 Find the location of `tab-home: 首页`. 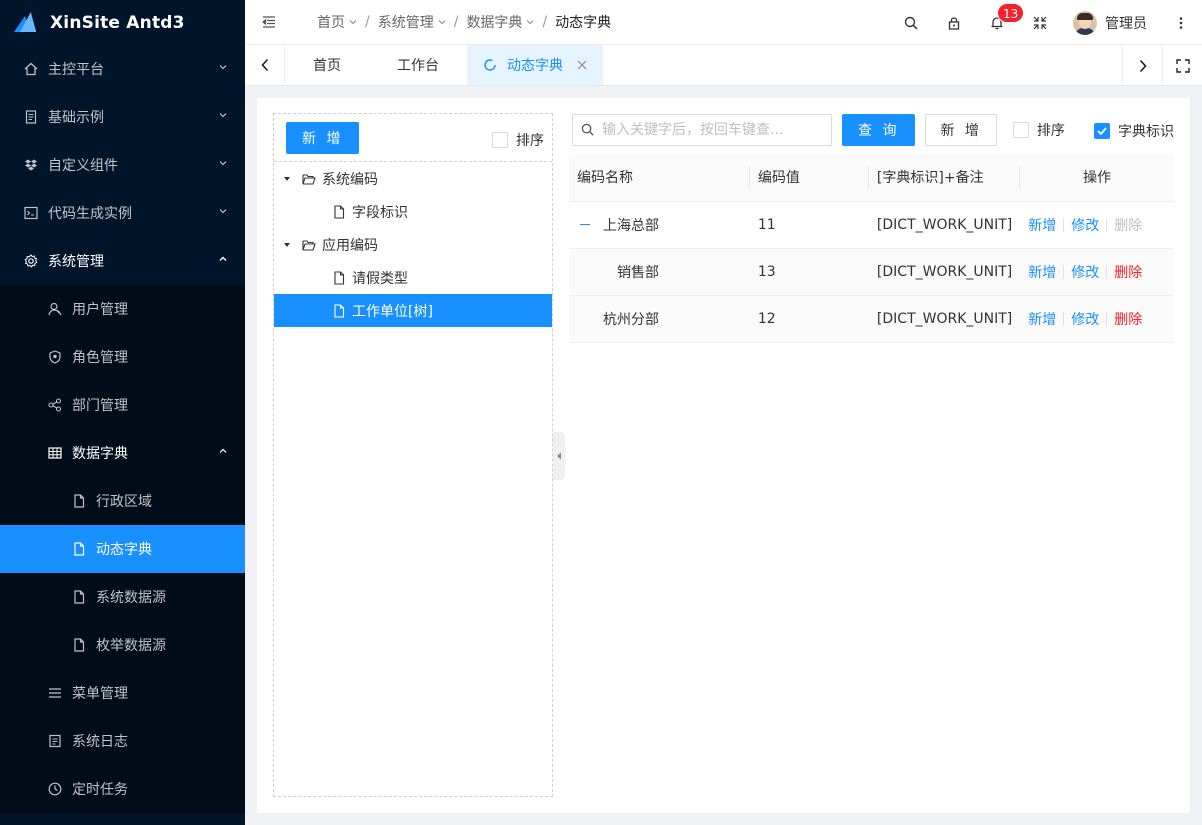

tab-home: 首页 is located at coordinates (327, 65).